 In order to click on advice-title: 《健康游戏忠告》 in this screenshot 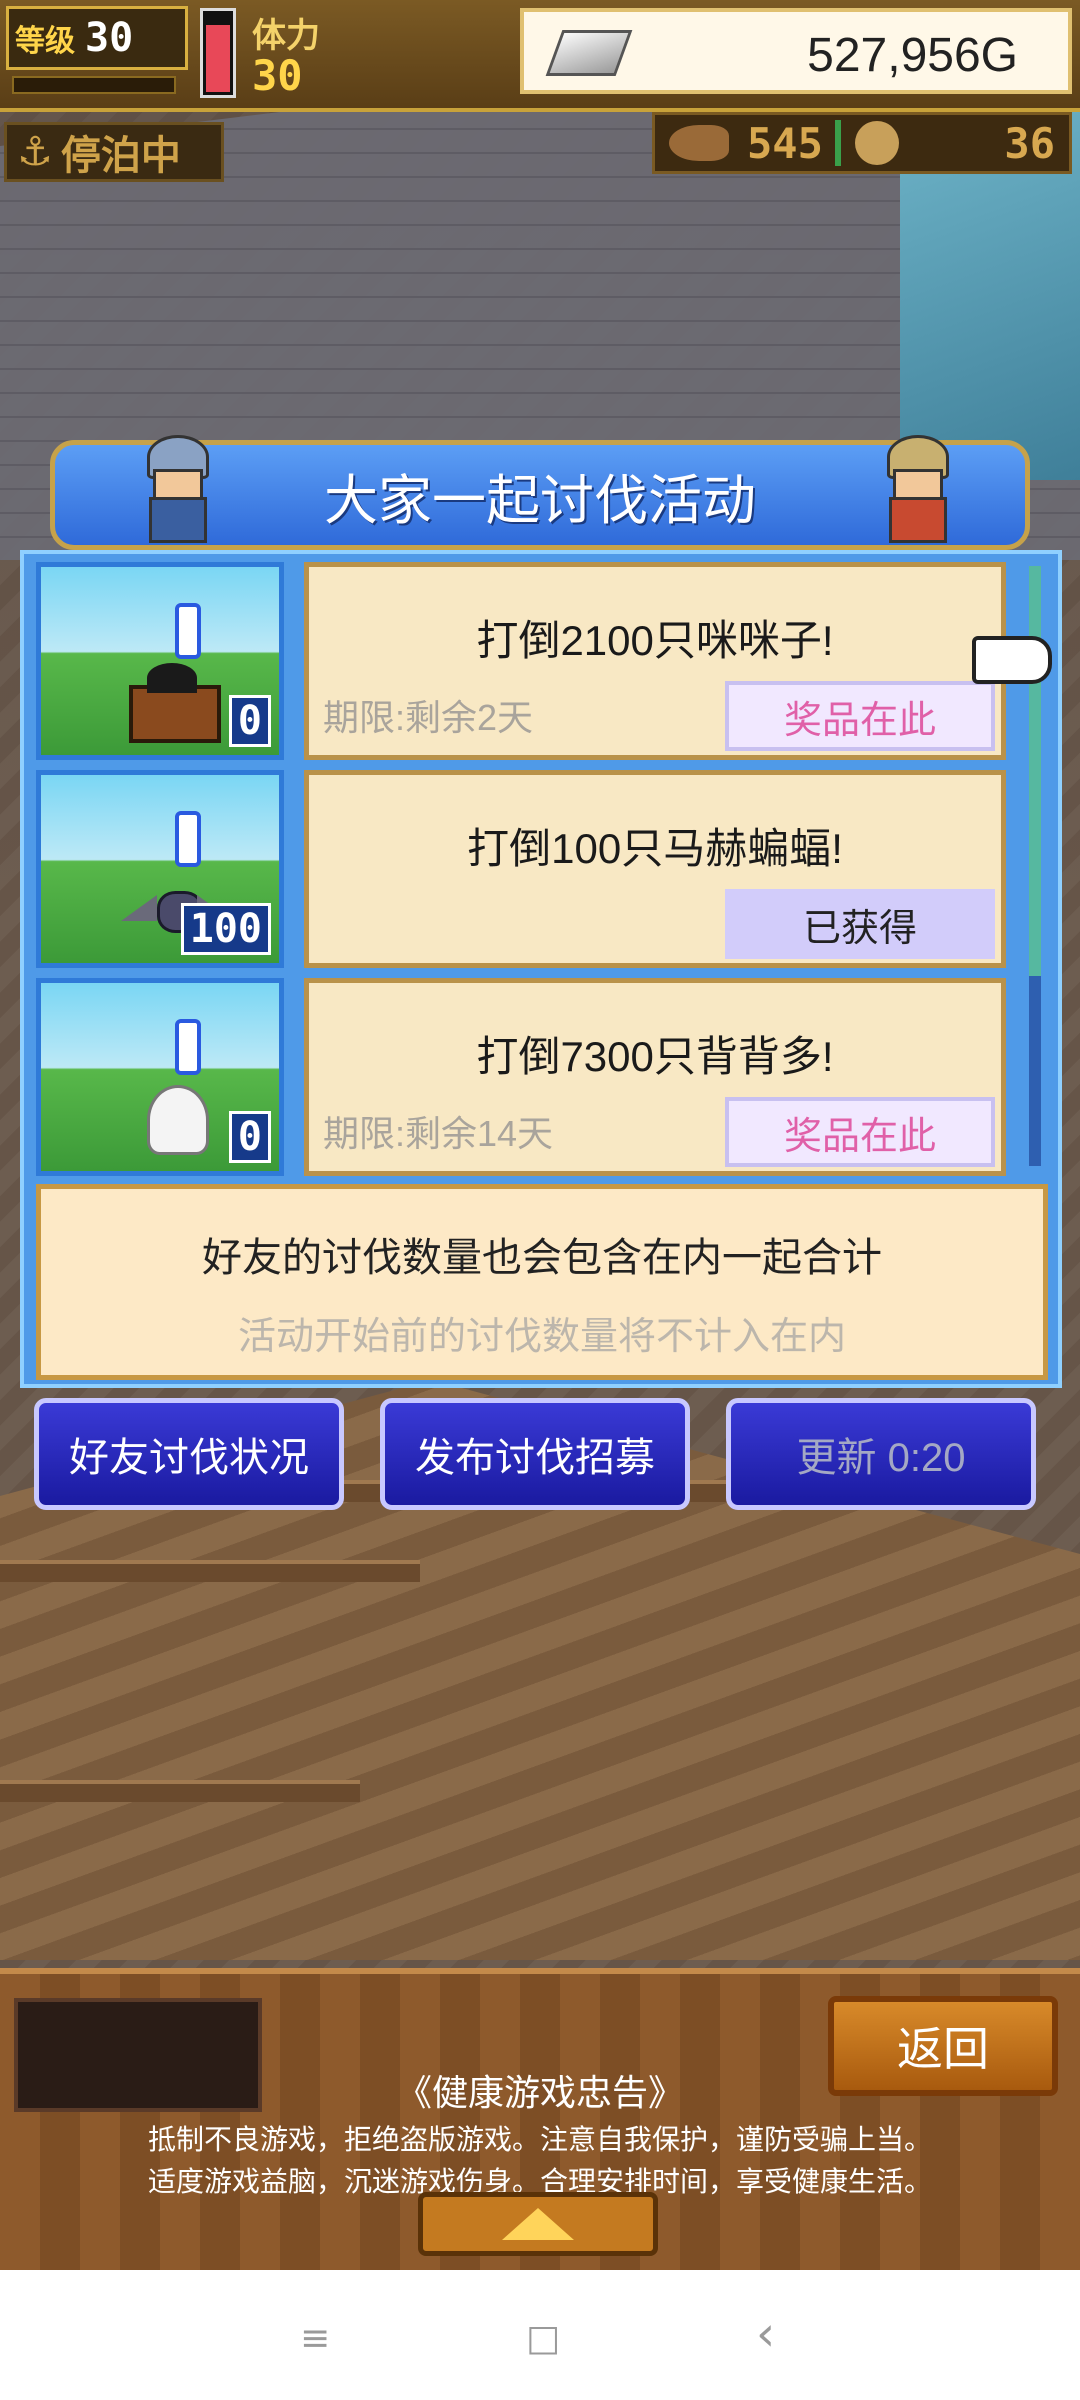, I will do `click(539, 2092)`.